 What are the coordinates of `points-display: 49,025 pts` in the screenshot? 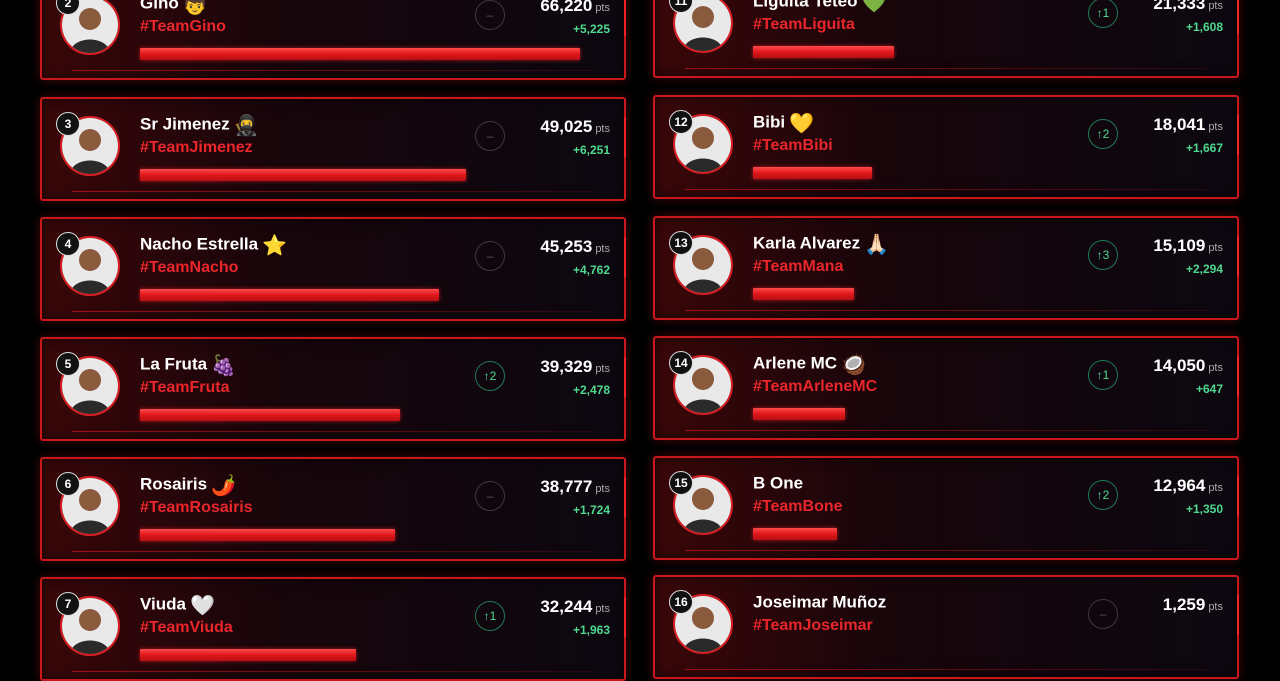 It's located at (575, 127).